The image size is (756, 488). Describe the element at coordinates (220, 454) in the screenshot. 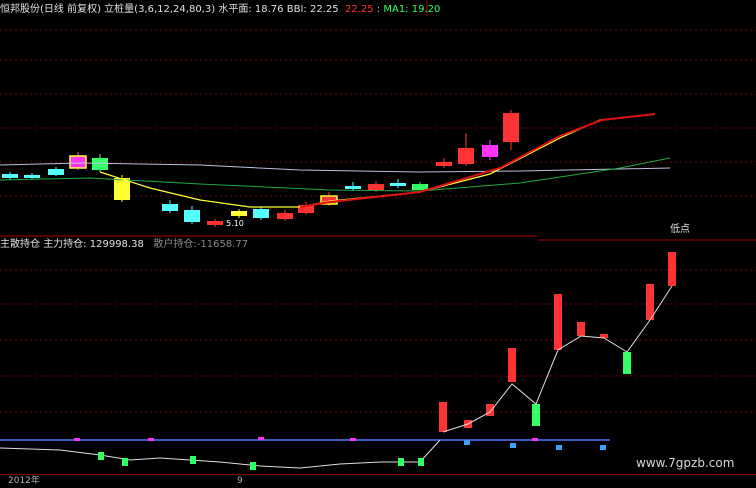

I see `retail-line` at that location.